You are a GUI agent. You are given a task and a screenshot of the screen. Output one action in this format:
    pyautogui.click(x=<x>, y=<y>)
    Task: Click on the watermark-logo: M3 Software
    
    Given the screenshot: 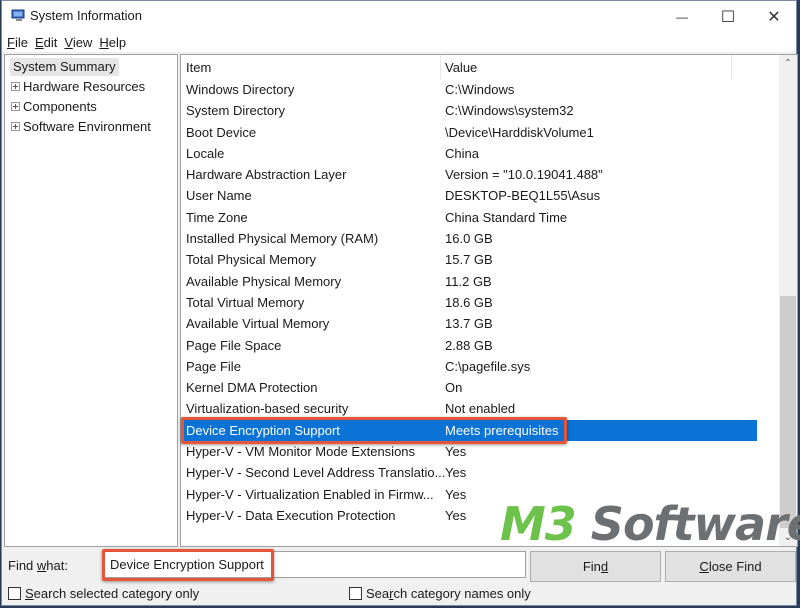 What is the action you would take?
    pyautogui.click(x=650, y=524)
    